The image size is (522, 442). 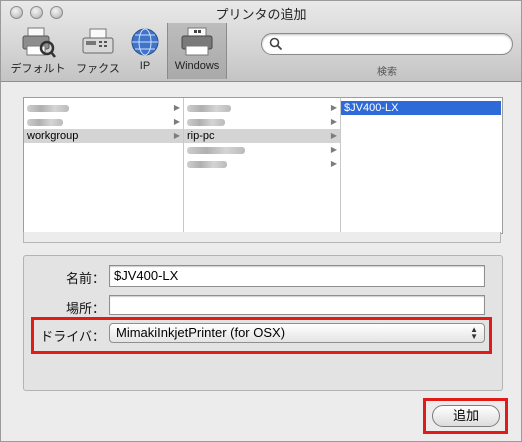 I want to click on globe-icon, so click(x=145, y=42).